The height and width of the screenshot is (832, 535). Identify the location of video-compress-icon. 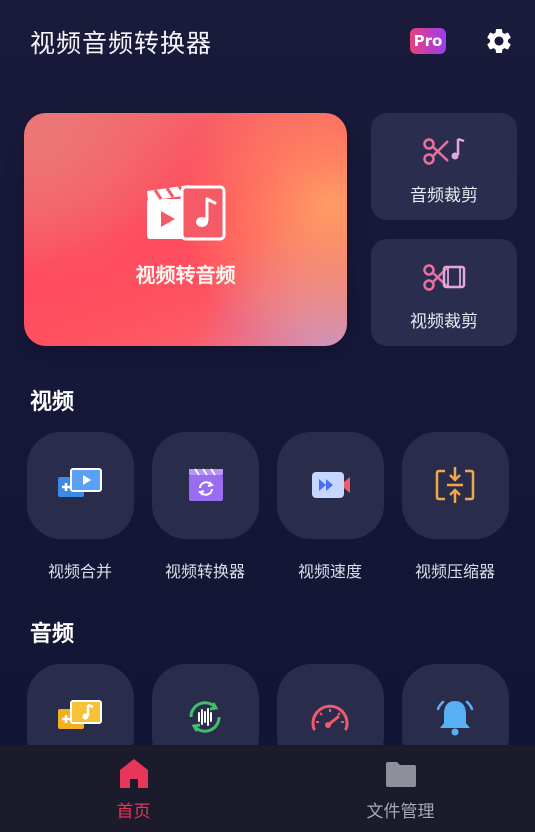
(455, 485).